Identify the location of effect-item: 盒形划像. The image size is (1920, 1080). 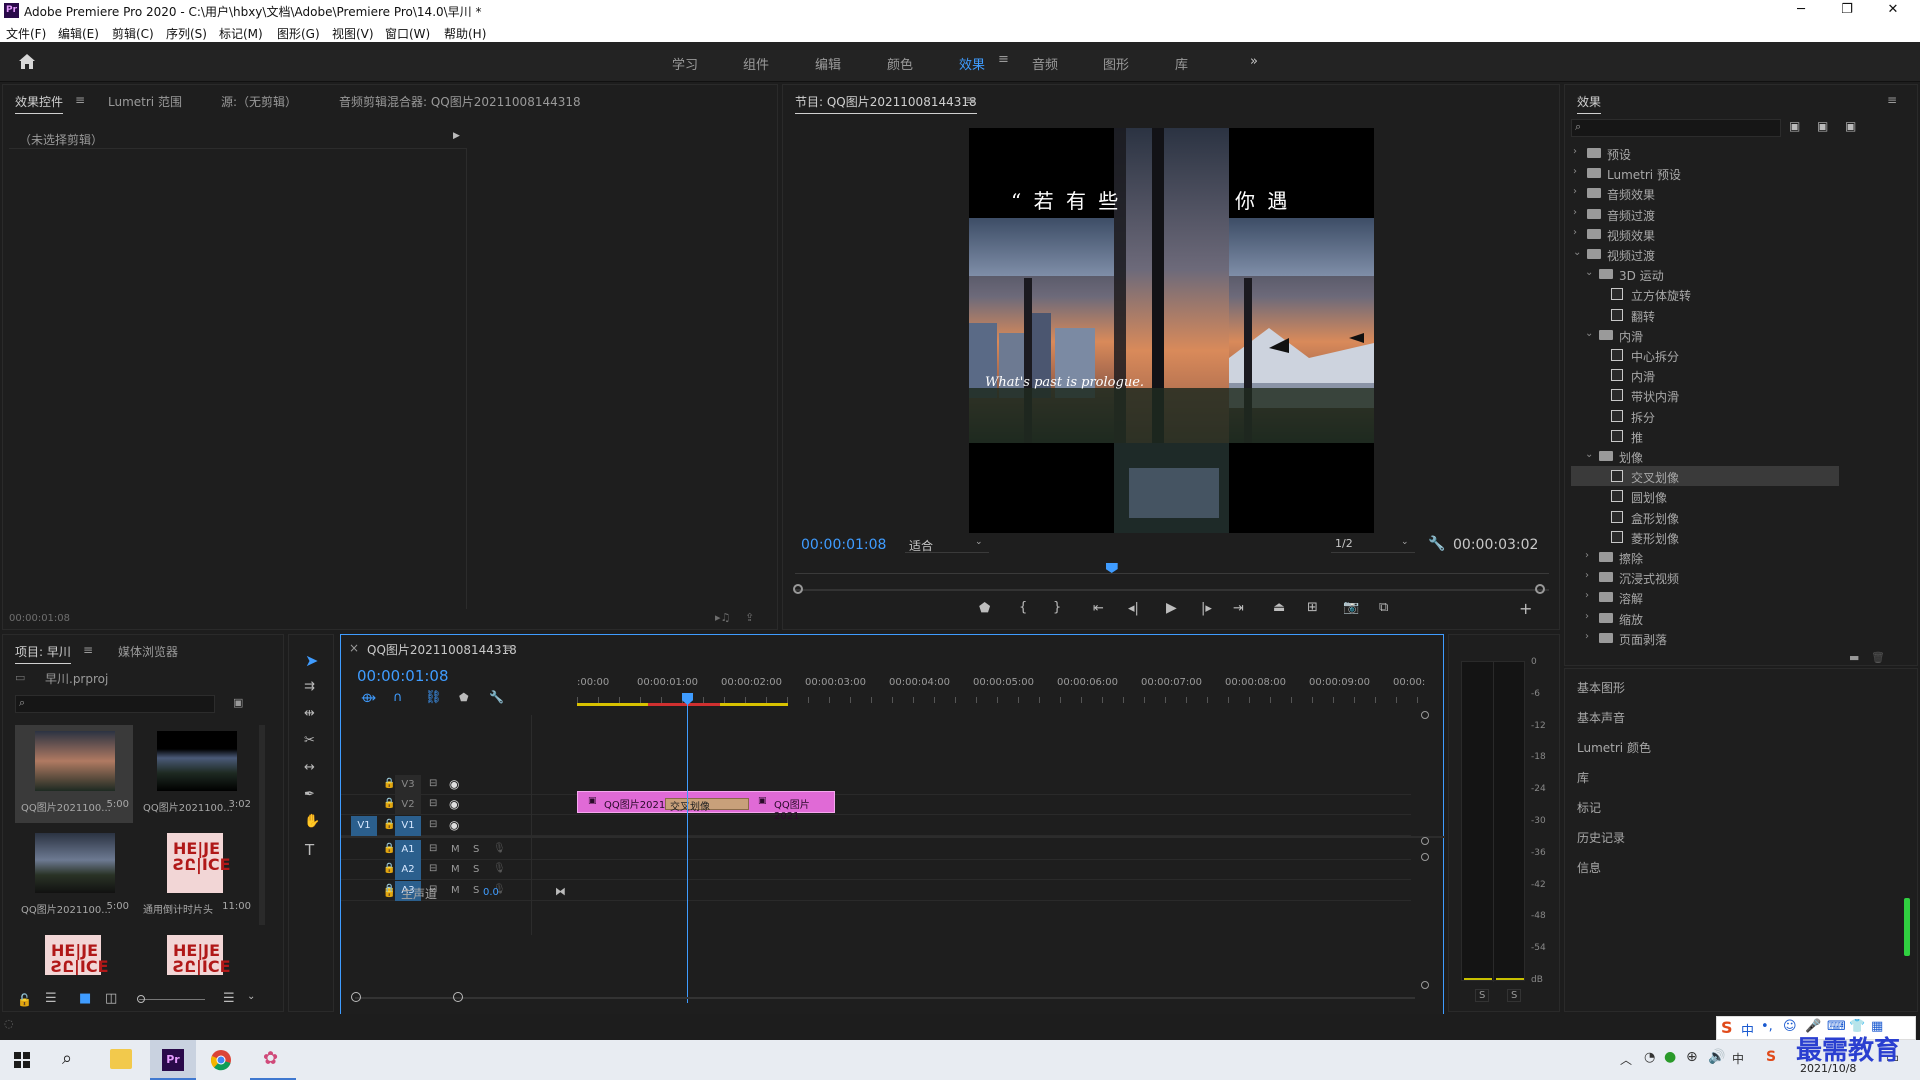
(1705, 517).